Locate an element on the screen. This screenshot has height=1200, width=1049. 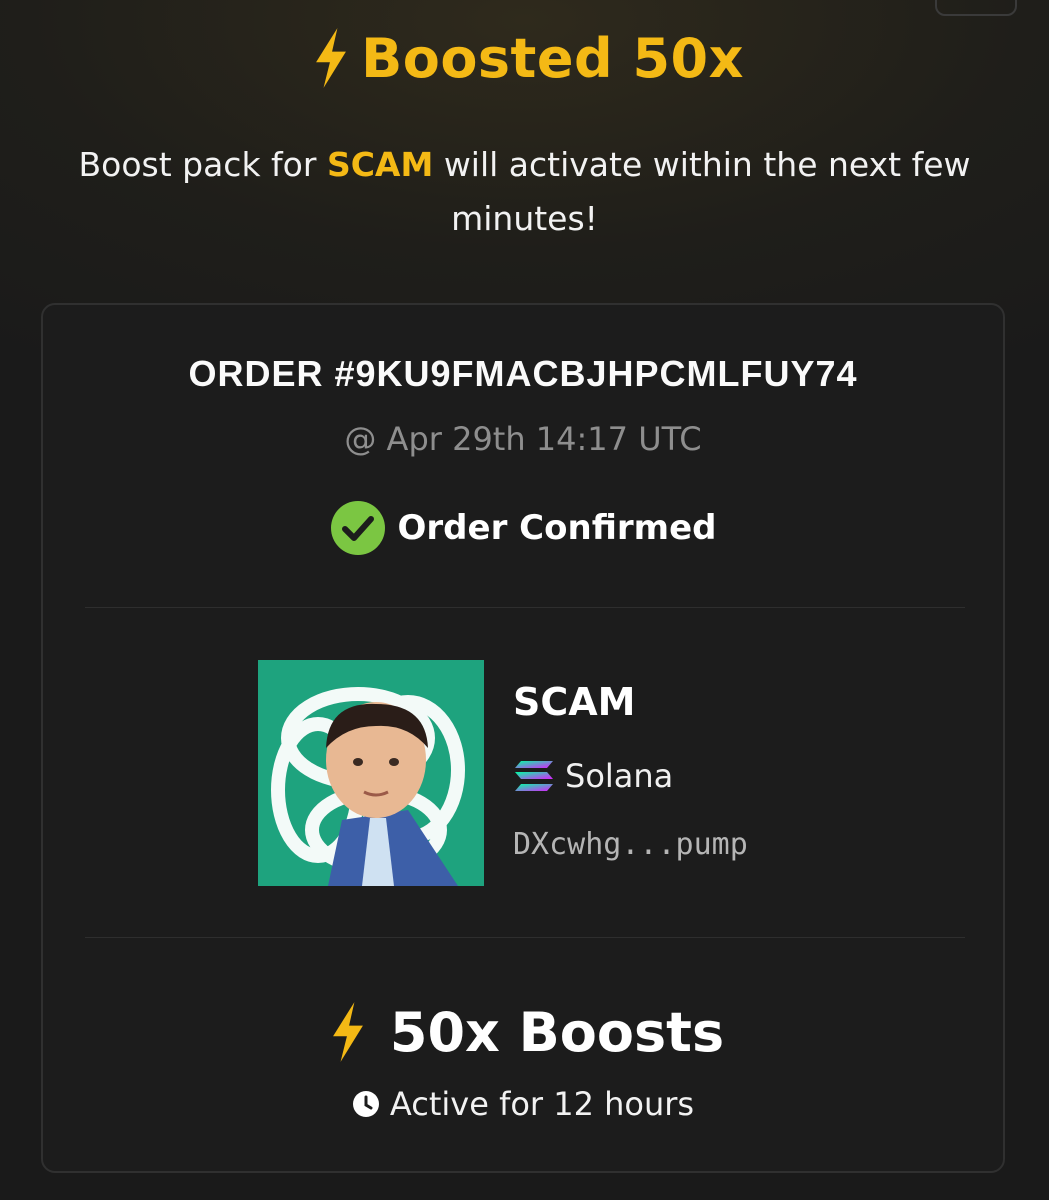
token-chain: Solana is located at coordinates (593, 776).